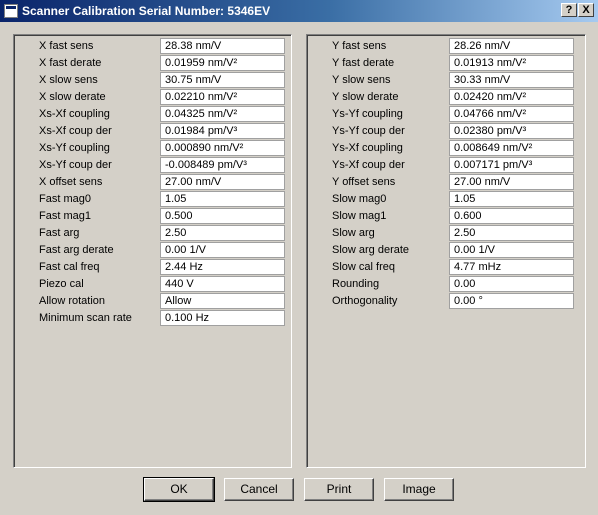 Image resolution: width=598 pixels, height=515 pixels. What do you see at coordinates (222, 80) in the screenshot?
I see `field-value-input: 30.75 nm/V` at bounding box center [222, 80].